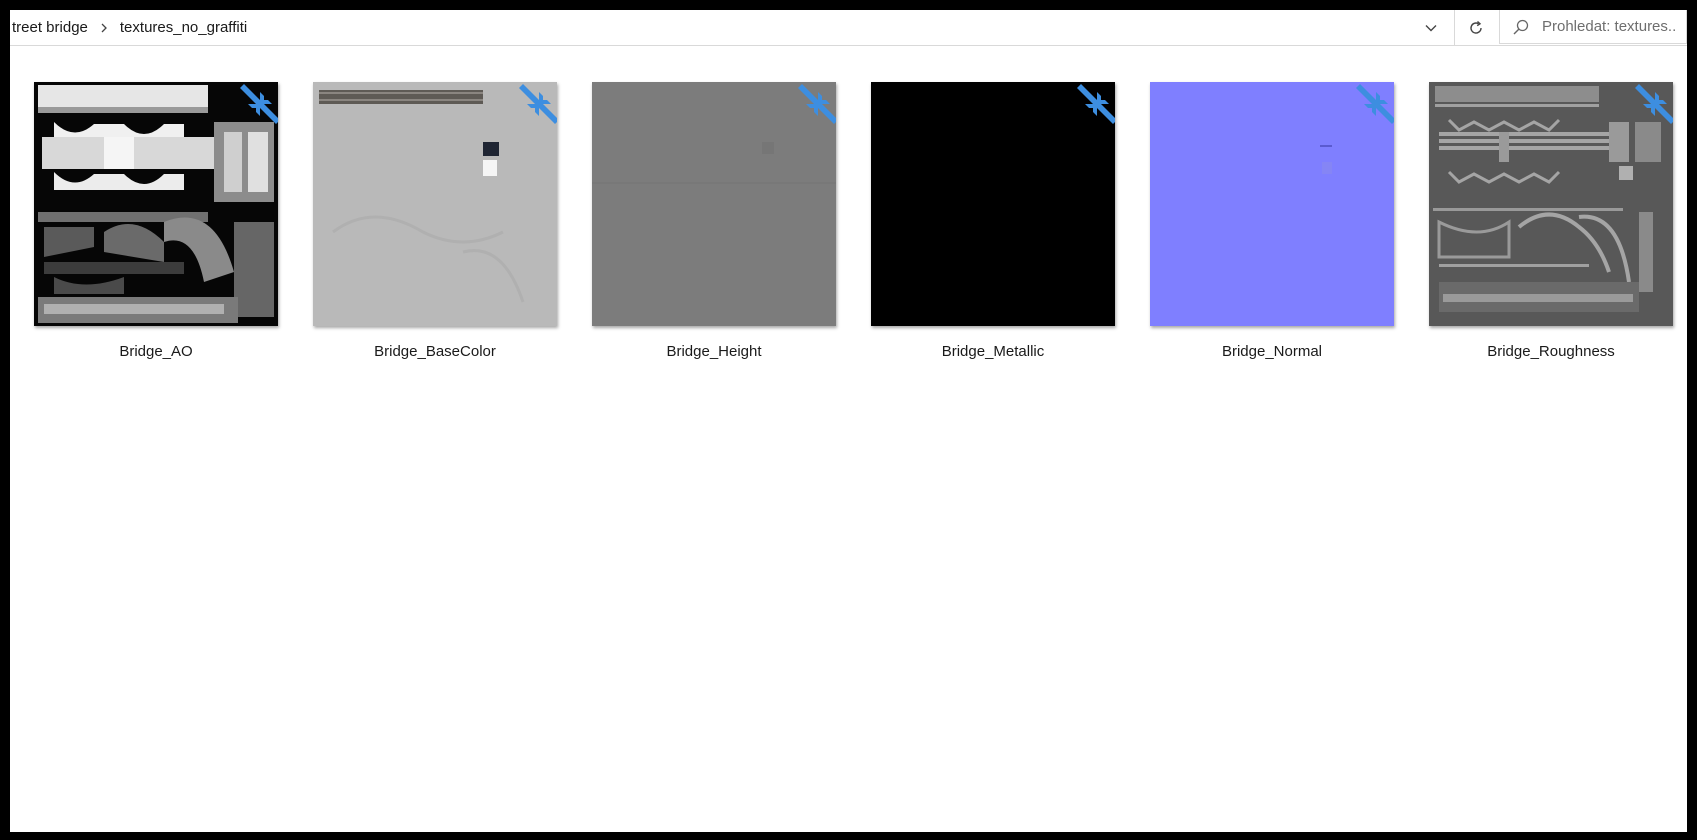  I want to click on file-name: Bridge_Metallic, so click(993, 351).